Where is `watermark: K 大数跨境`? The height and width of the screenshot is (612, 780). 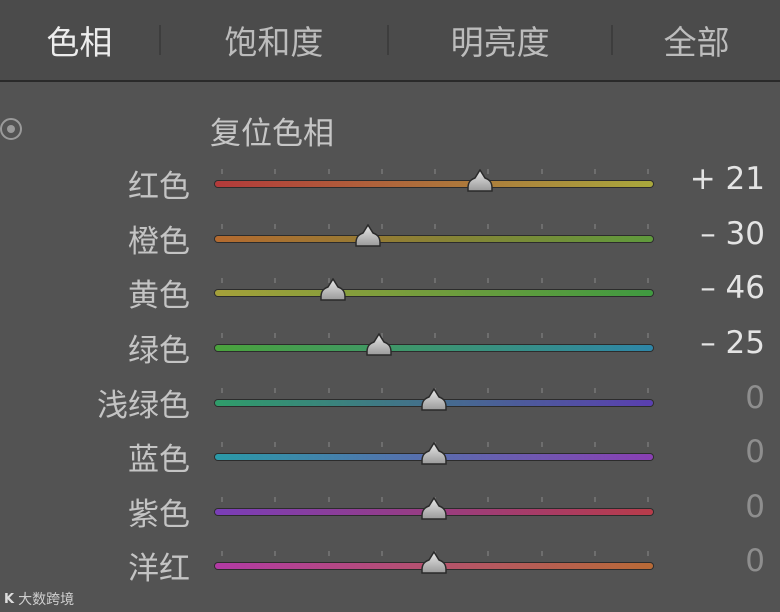 watermark: K 大数跨境 is located at coordinates (39, 599).